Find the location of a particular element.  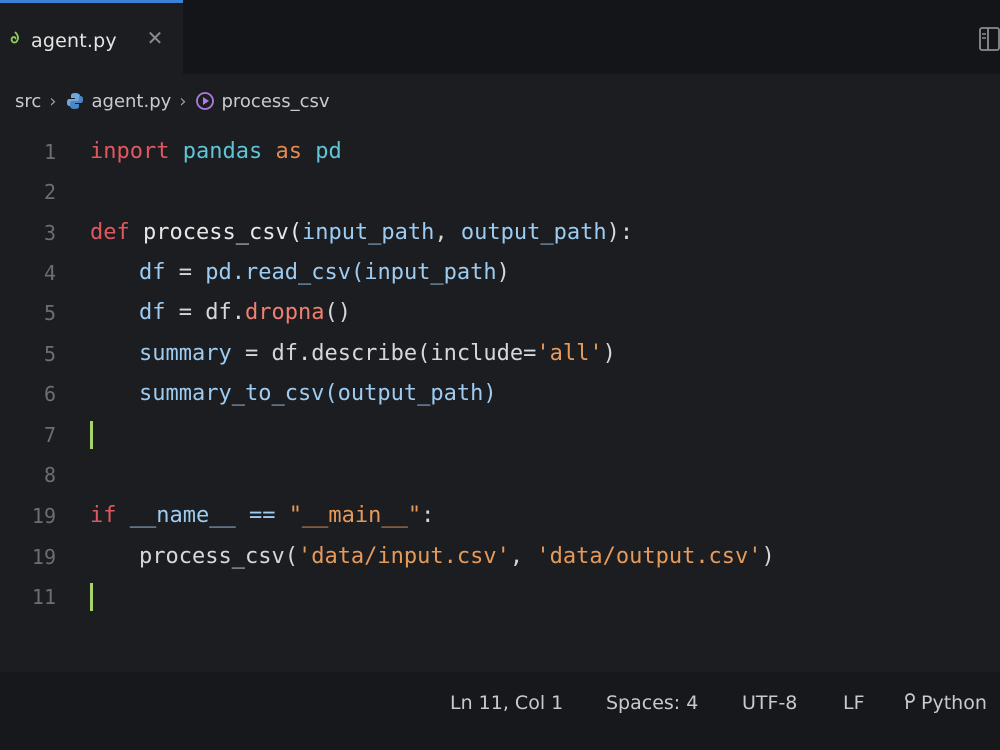

punctuation: () is located at coordinates (337, 312).